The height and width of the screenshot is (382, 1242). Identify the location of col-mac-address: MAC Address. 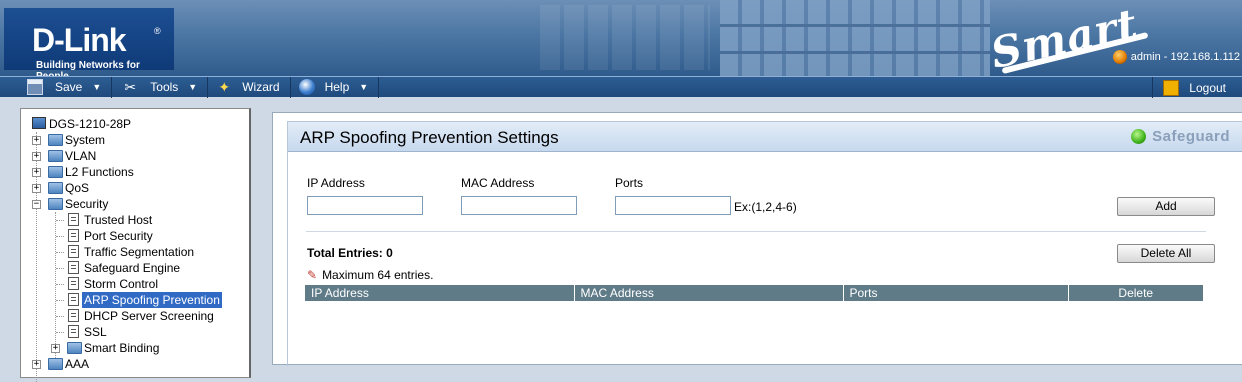
(709, 293).